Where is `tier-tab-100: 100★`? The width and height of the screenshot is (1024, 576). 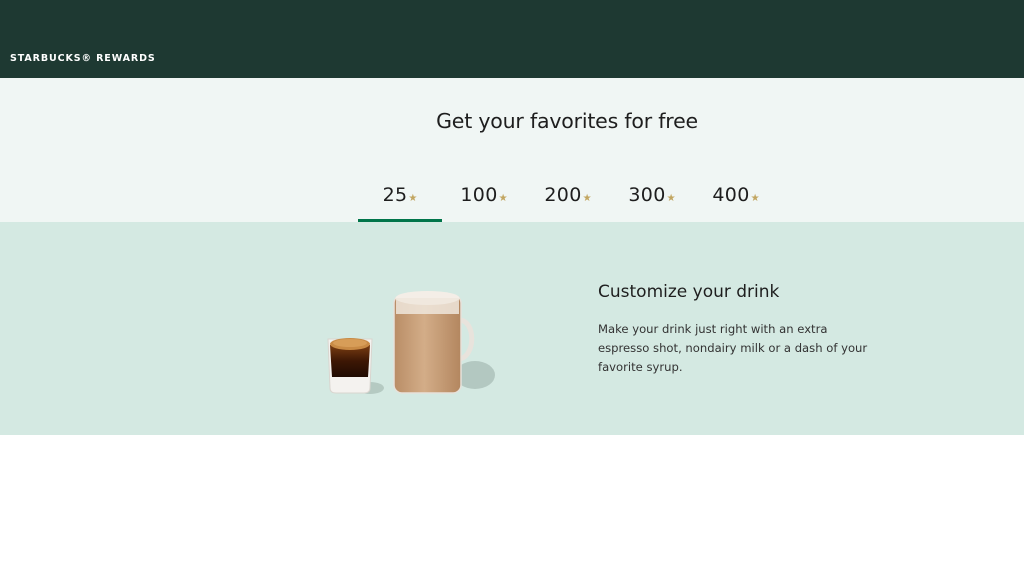 tier-tab-100: 100★ is located at coordinates (484, 195).